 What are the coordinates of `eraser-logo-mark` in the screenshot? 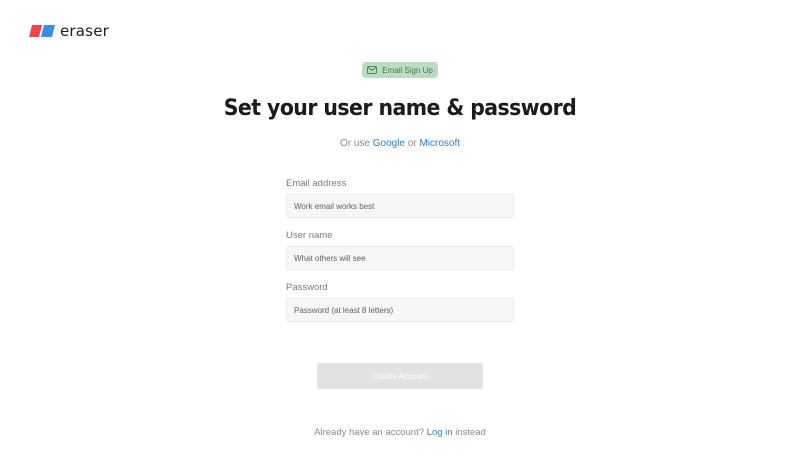 It's located at (42, 31).